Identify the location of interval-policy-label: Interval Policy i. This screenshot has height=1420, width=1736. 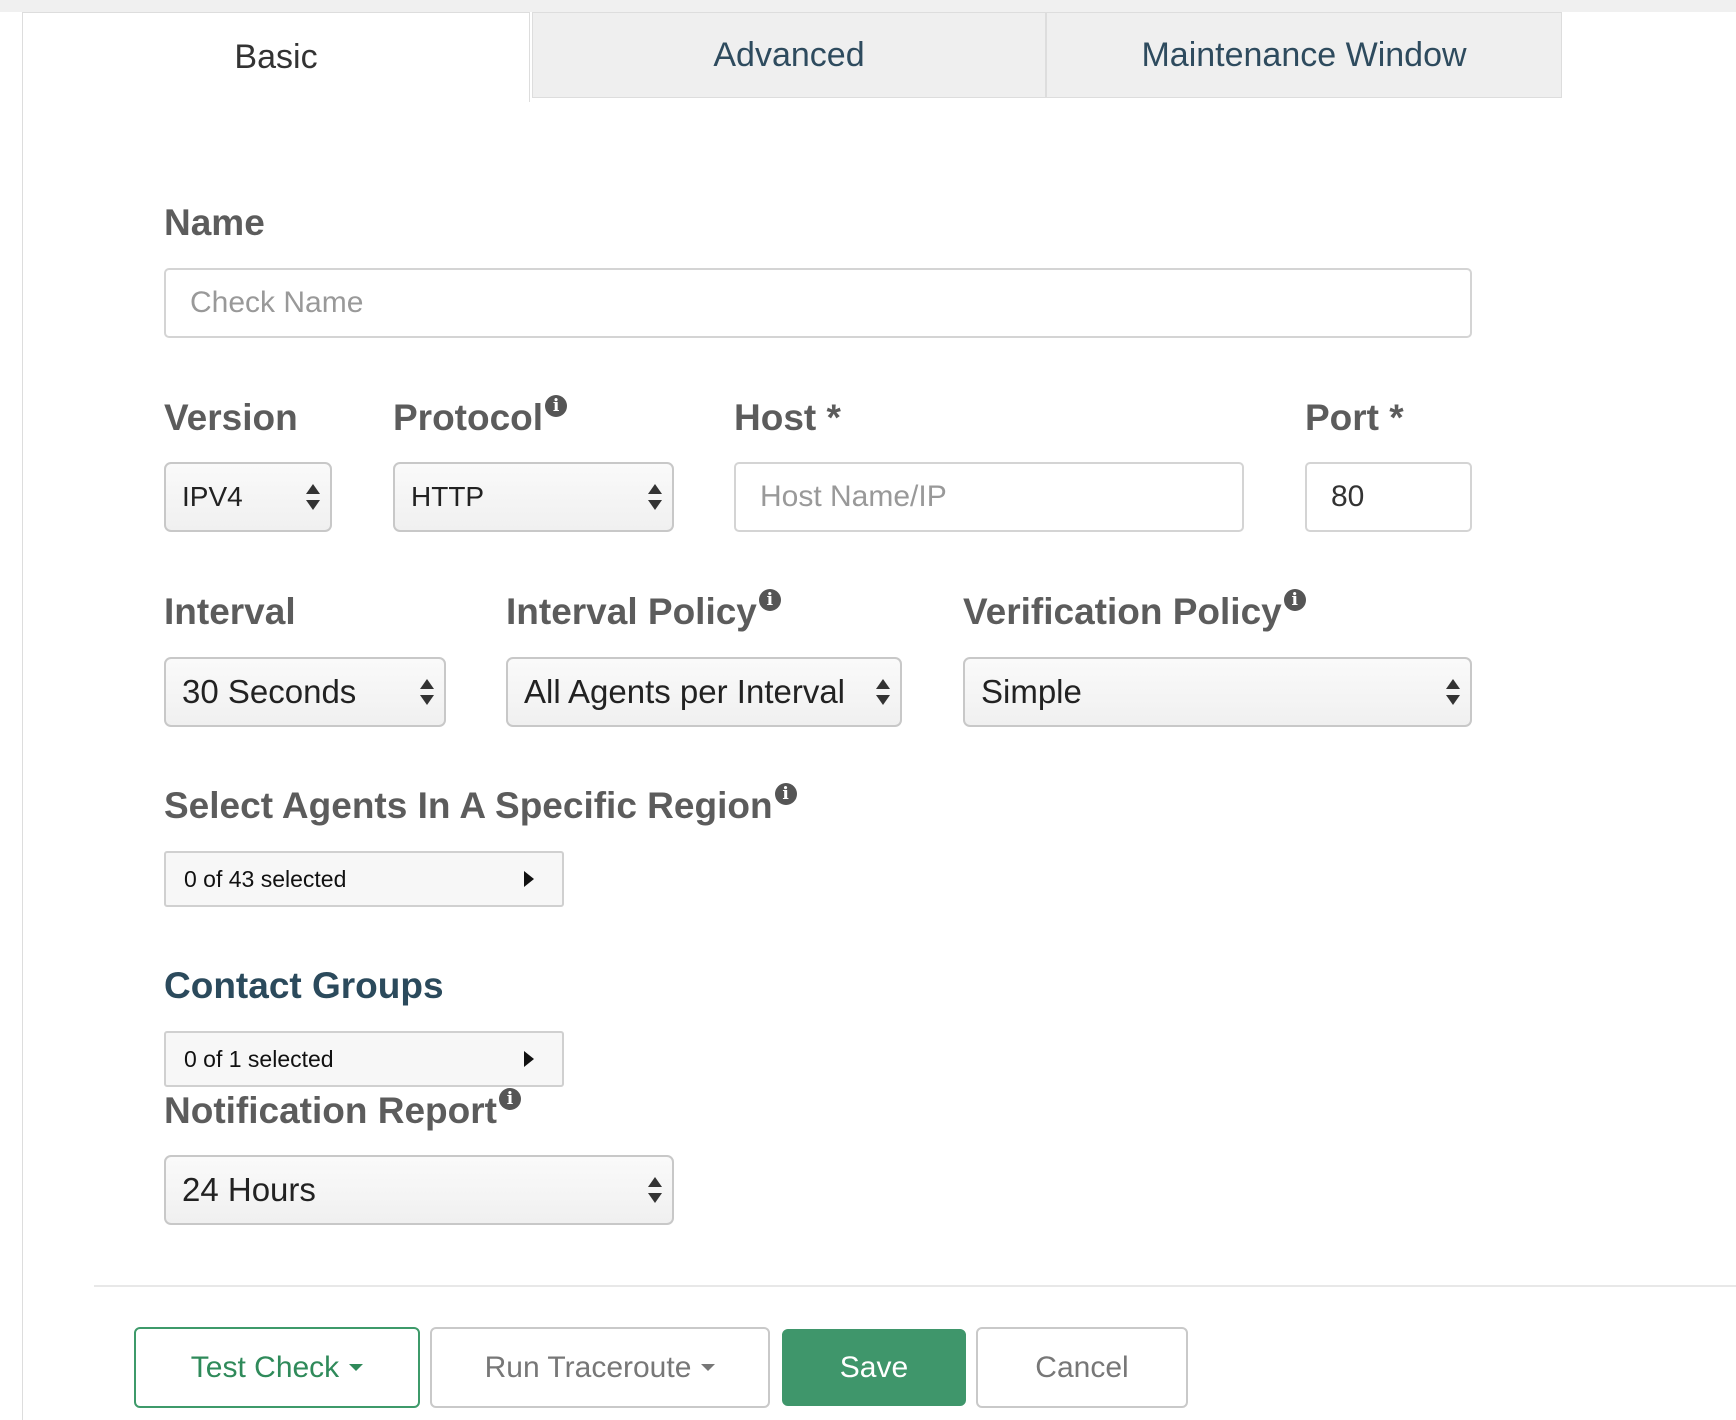
(643, 611).